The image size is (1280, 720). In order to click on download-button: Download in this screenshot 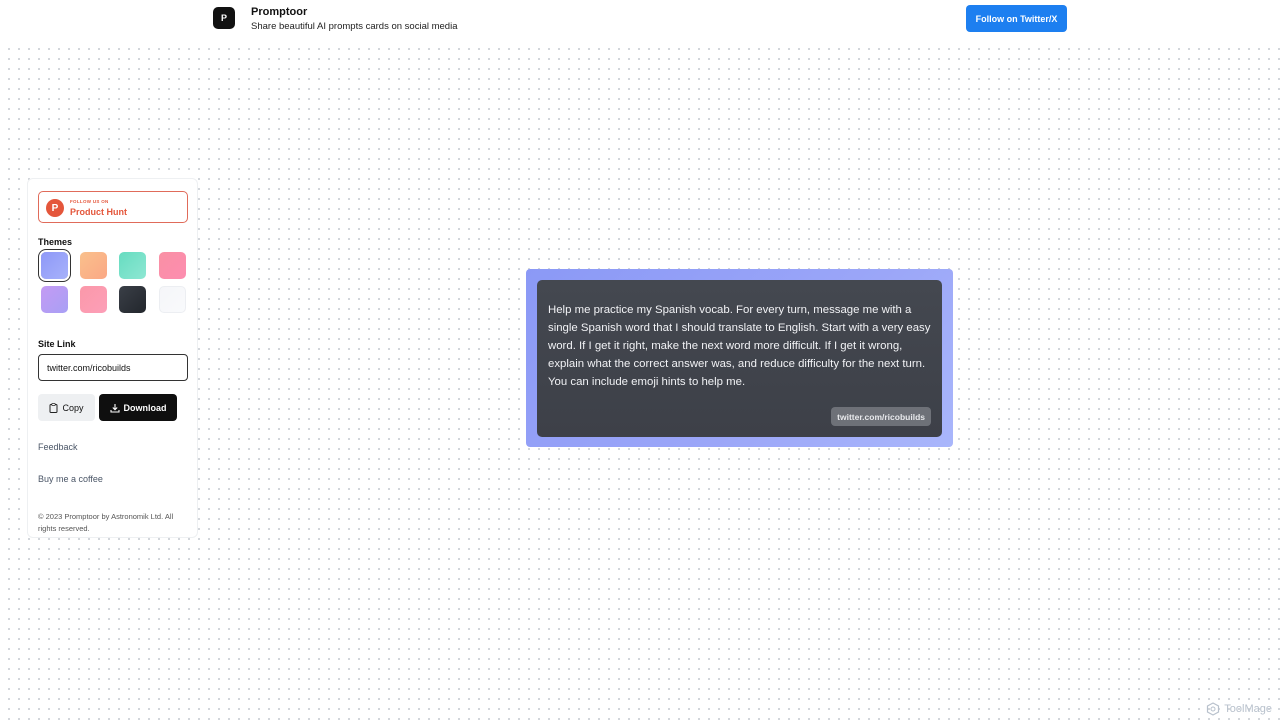, I will do `click(138, 407)`.